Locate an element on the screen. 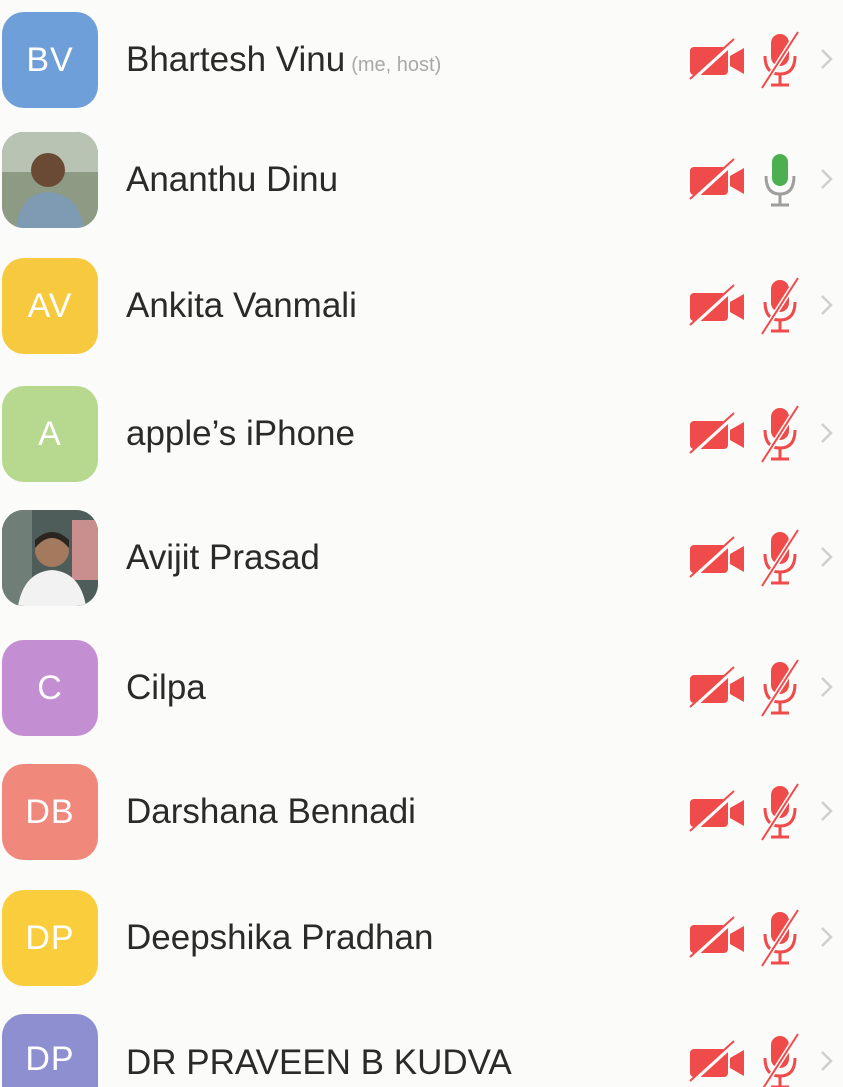 The height and width of the screenshot is (1087, 843). avatar-initials: A is located at coordinates (50, 433).